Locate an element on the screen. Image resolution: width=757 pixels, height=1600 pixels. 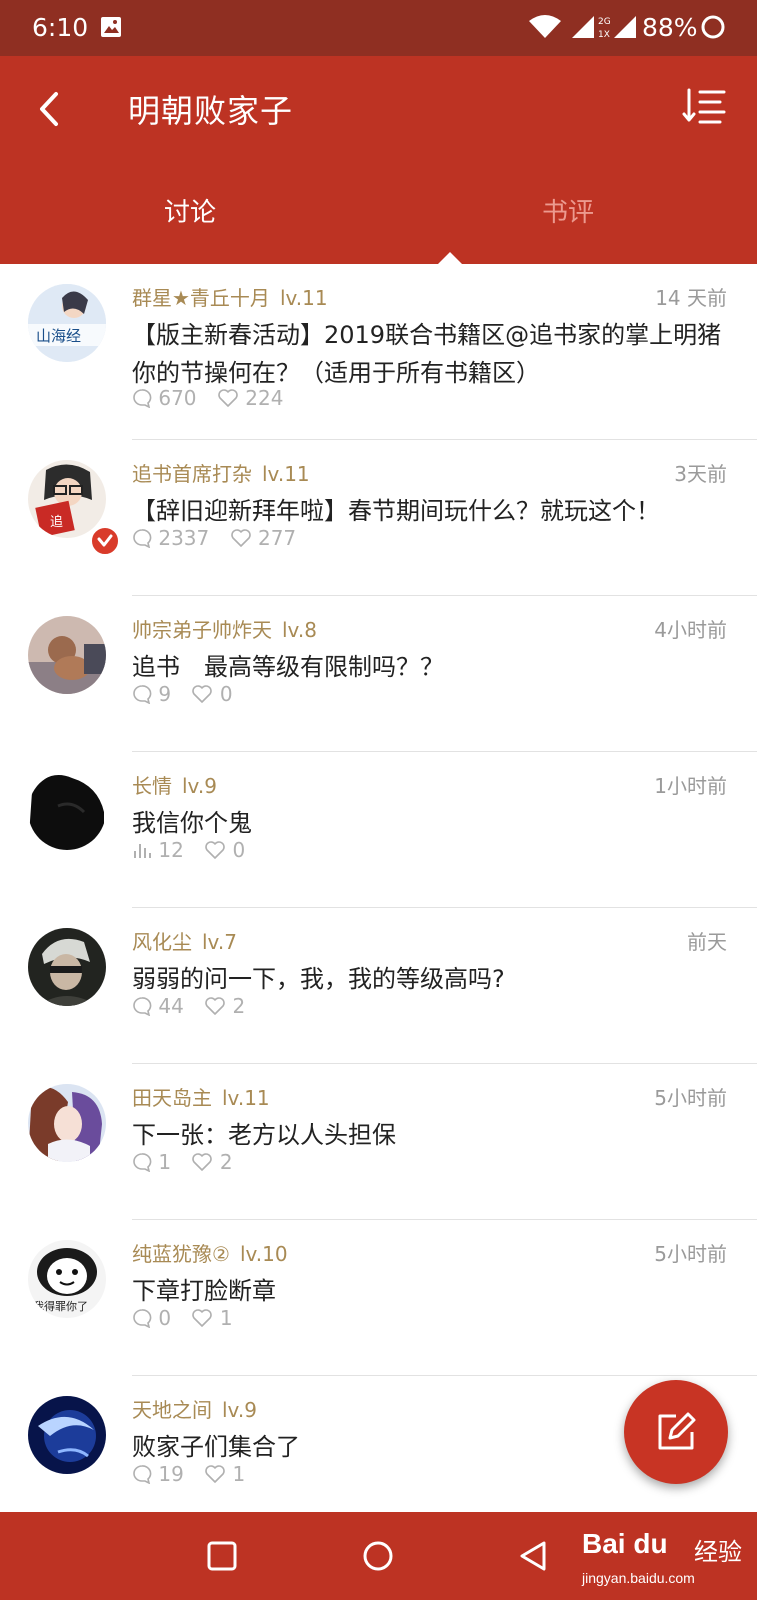
author-name: 帅宗弟子帅炸天 is located at coordinates (202, 630).